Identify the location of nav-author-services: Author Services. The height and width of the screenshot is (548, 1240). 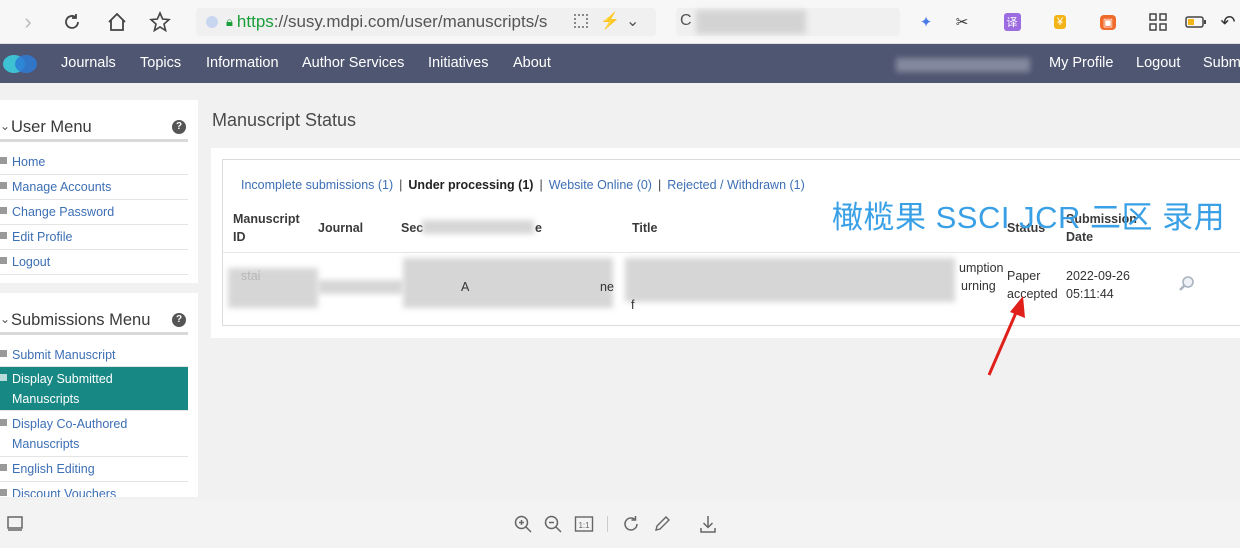
(353, 63).